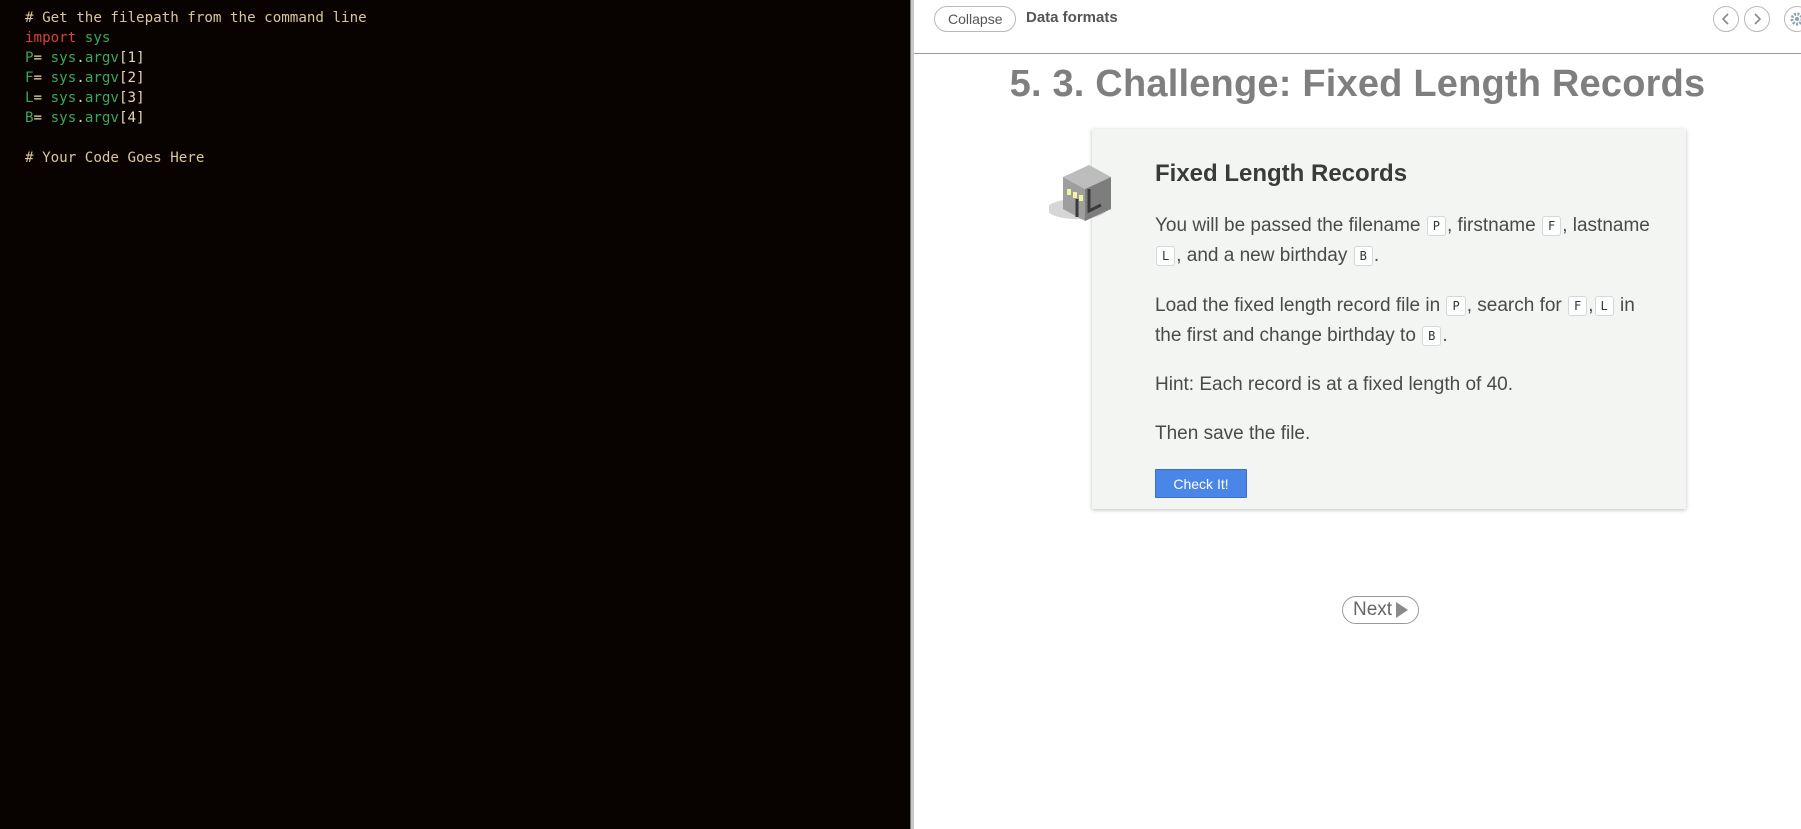 This screenshot has height=829, width=1801. I want to click on code-line: F= sys.argv[2], so click(196, 78).